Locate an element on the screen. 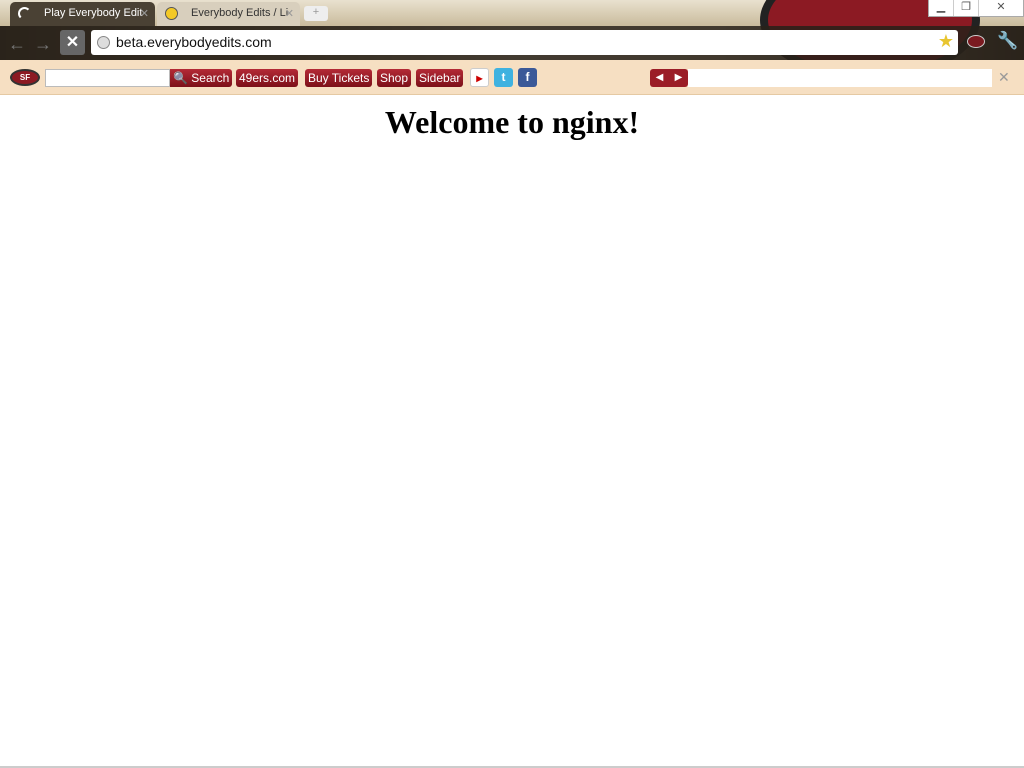 Image resolution: width=1024 pixels, height=768 pixels. browser-toolbar: ← → ✕ beta.everybodyedits.com ★ 🔧 is located at coordinates (512, 43).